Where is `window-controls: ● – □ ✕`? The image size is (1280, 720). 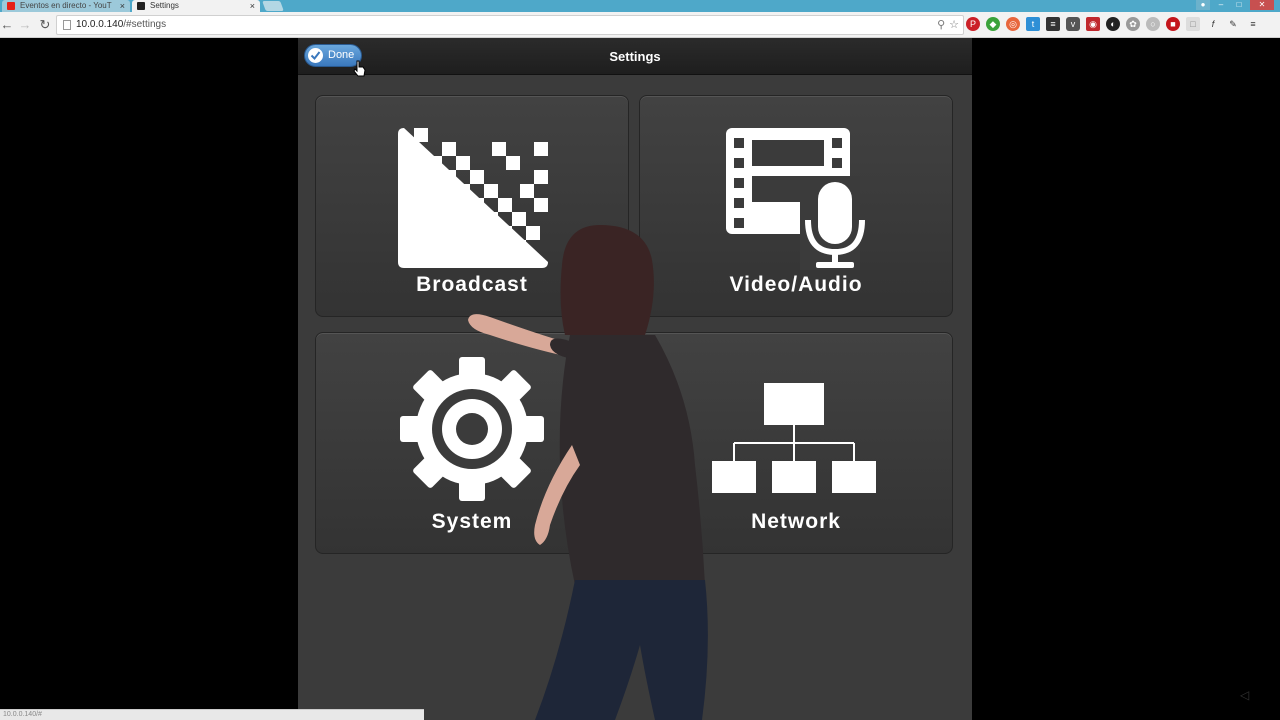
window-controls: ● – □ ✕ is located at coordinates (1235, 5).